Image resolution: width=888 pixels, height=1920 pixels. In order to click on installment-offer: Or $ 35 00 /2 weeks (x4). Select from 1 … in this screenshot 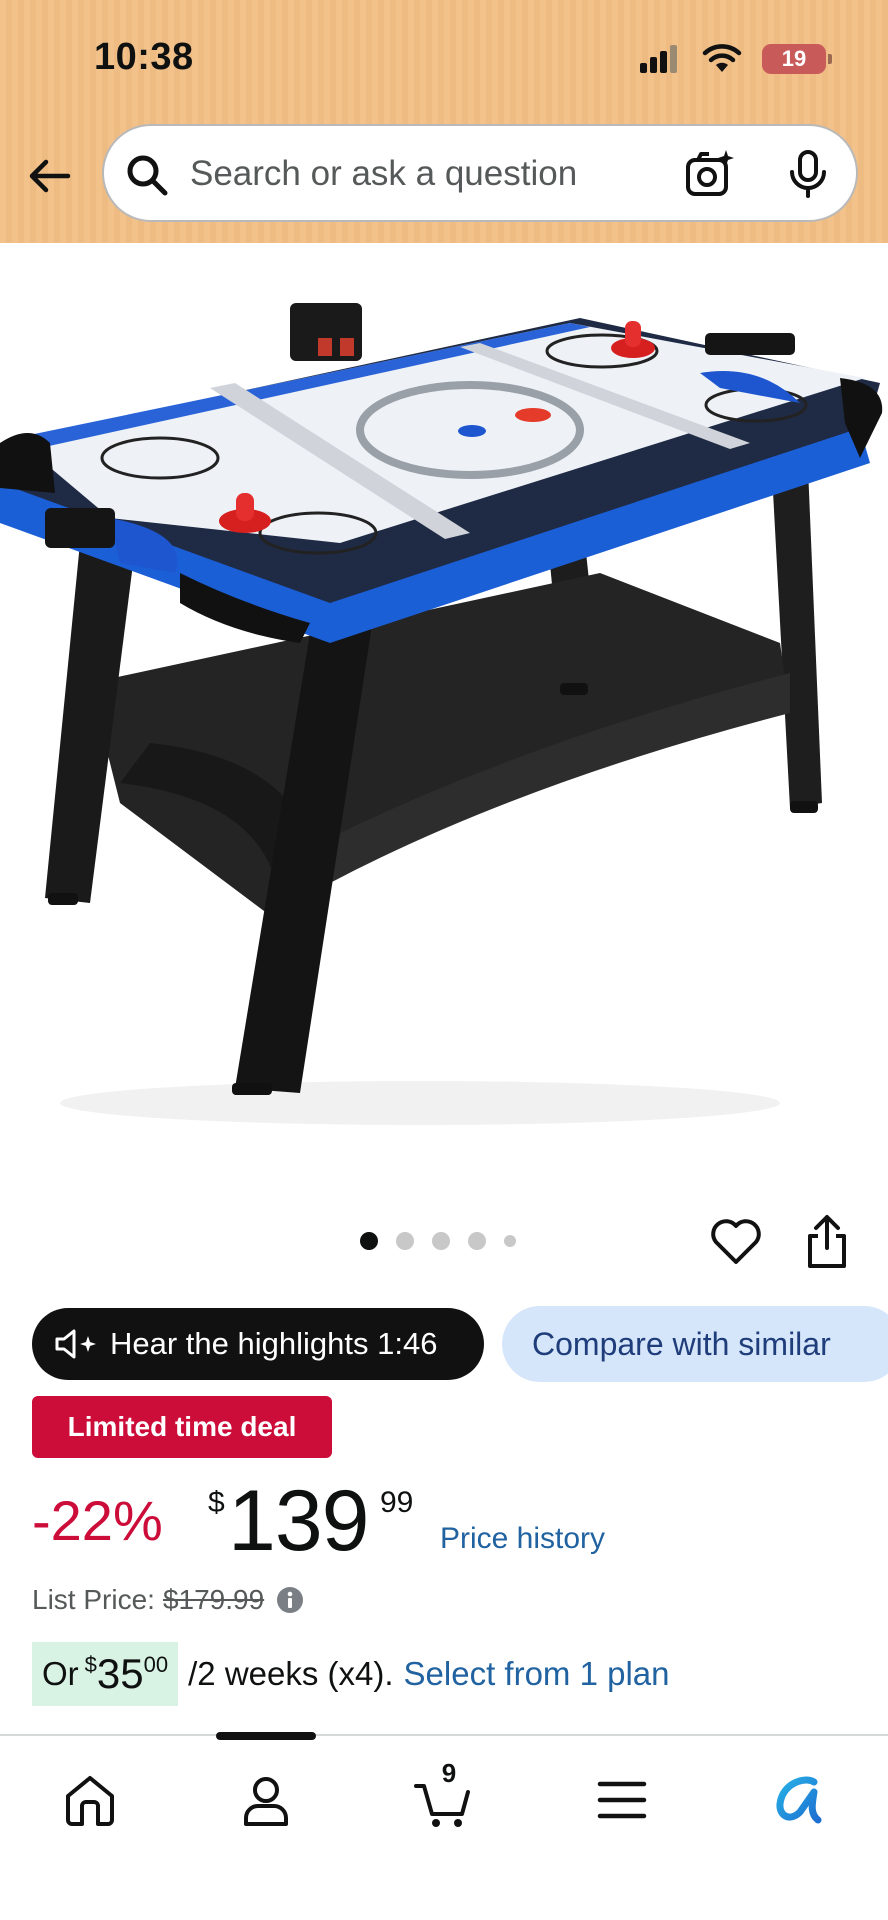, I will do `click(351, 1674)`.